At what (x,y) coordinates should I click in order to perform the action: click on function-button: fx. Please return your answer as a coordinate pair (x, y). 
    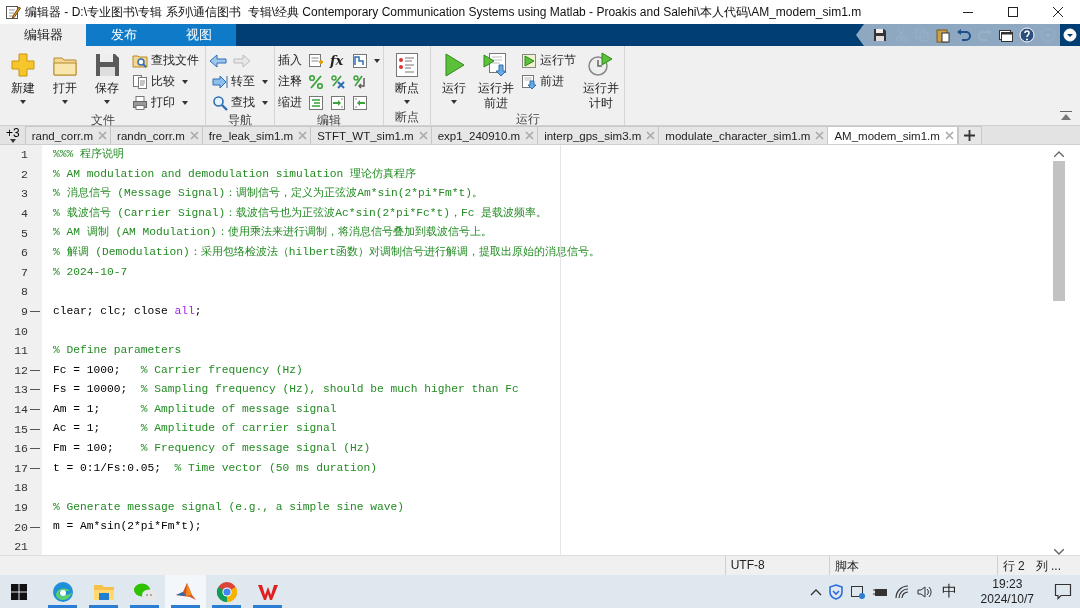
    Looking at the image, I should click on (338, 60).